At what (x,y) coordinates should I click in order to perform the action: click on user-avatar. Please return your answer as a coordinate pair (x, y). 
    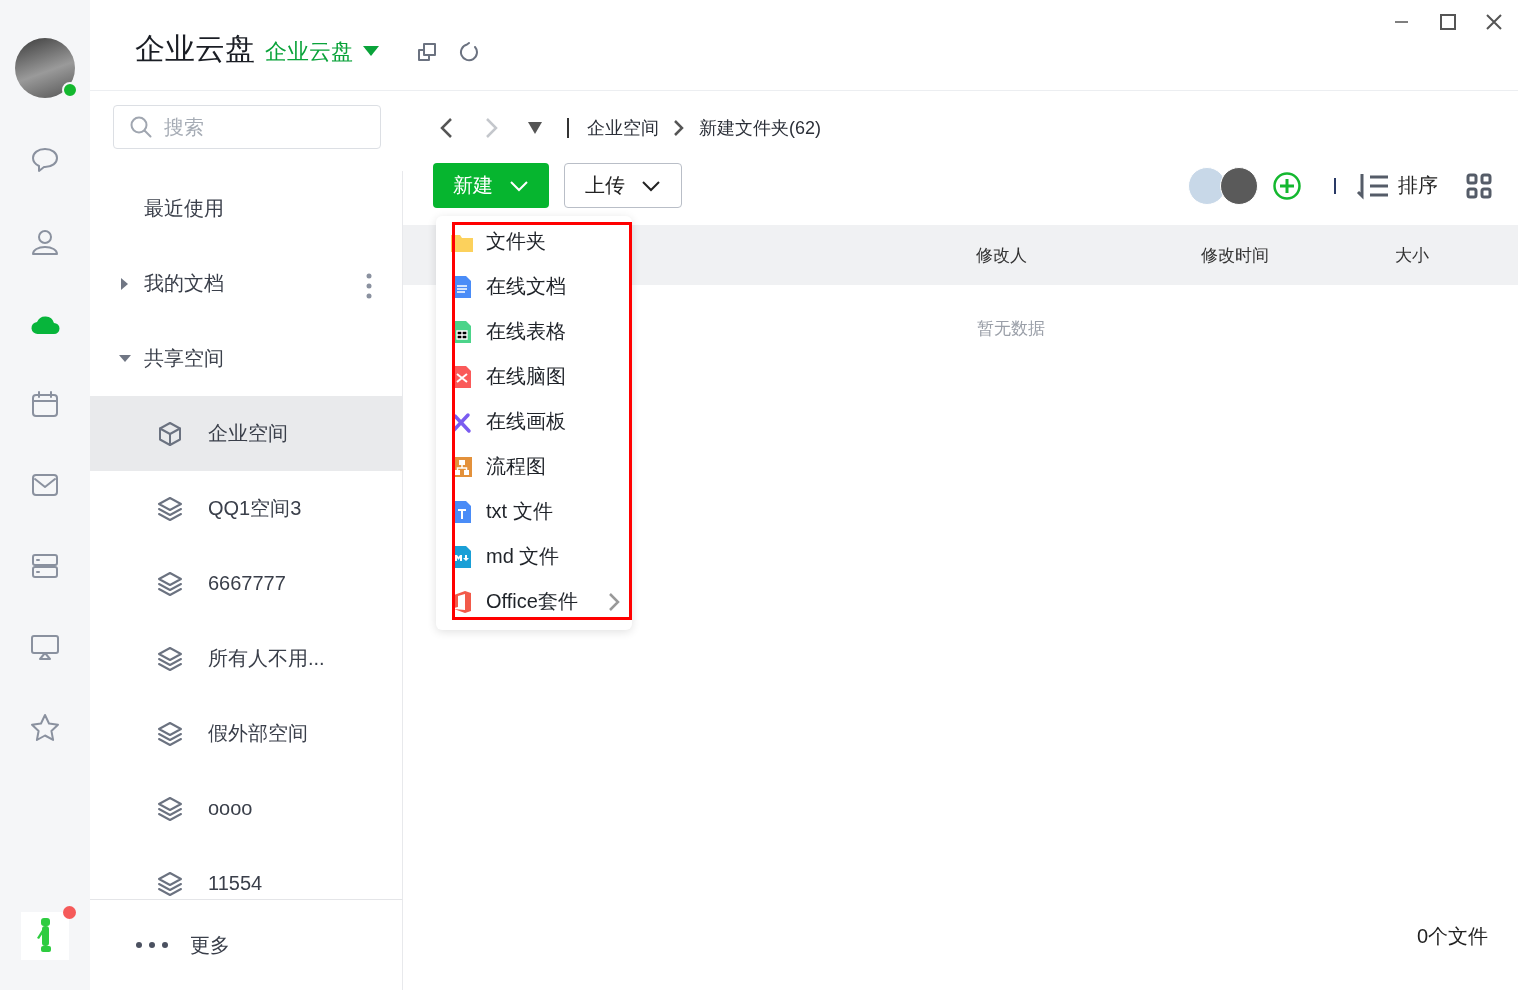
    Looking at the image, I should click on (45, 68).